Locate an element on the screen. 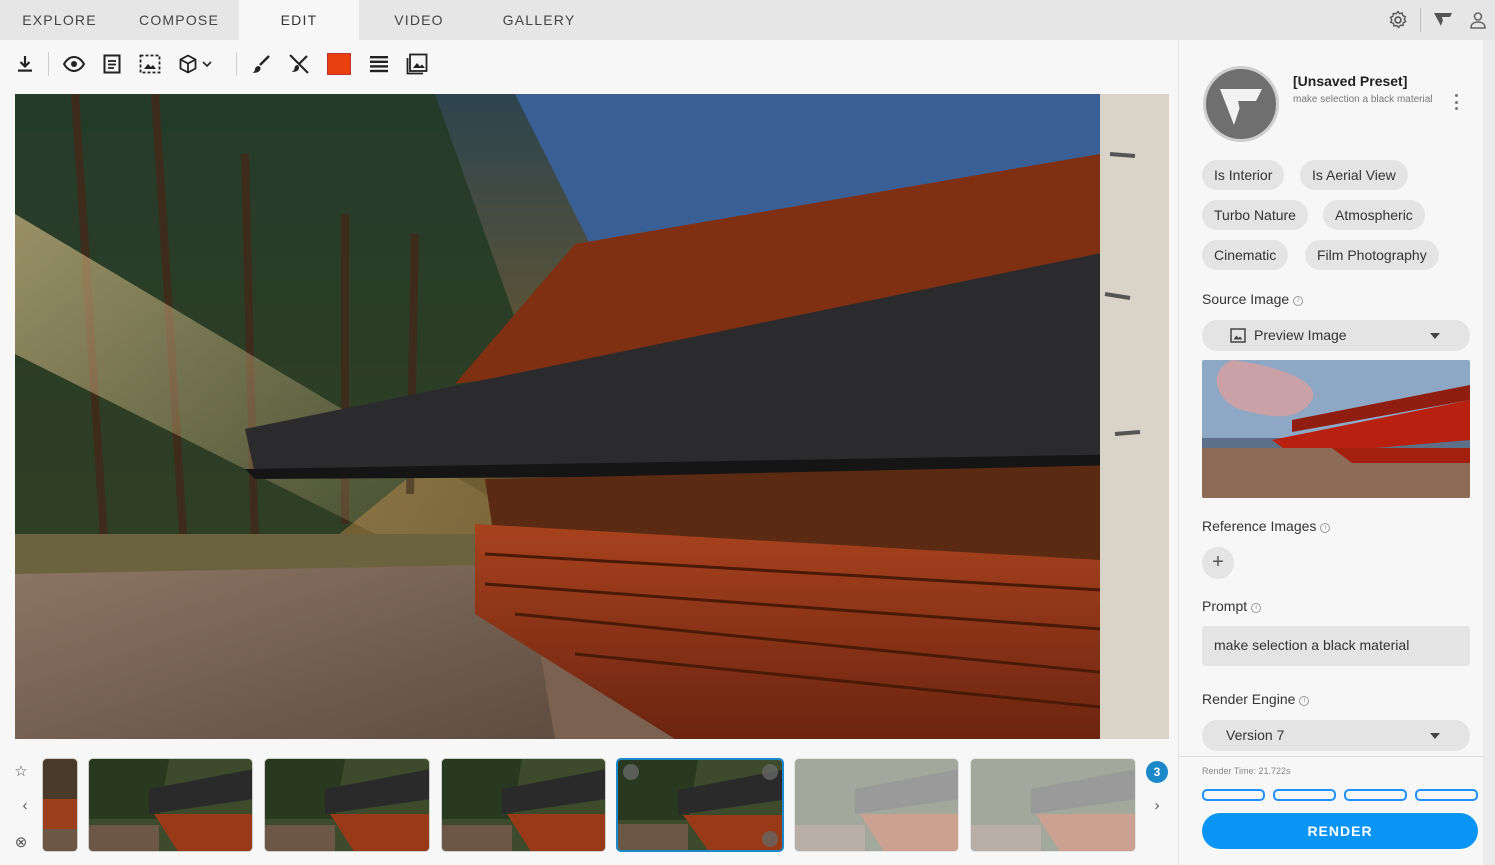 This screenshot has height=865, width=1495. logo-icon is located at coordinates (1443, 20).